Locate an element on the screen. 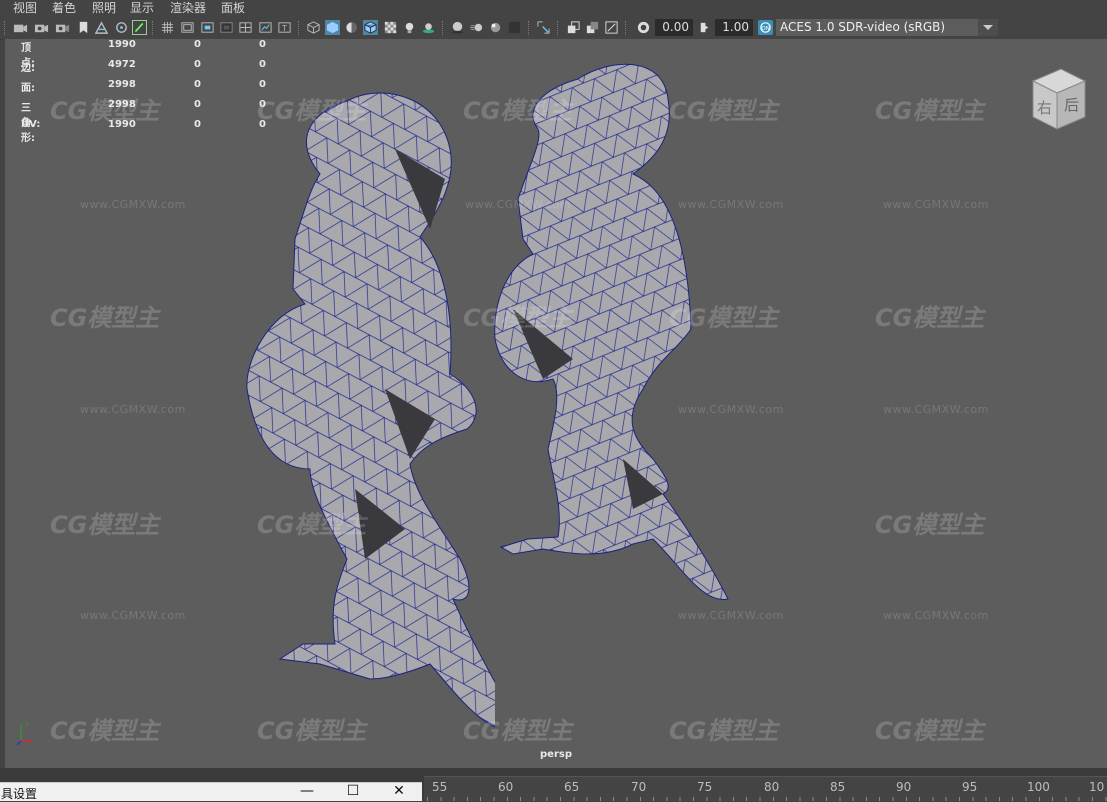 The image size is (1107, 802). textured-icon is located at coordinates (390, 27).